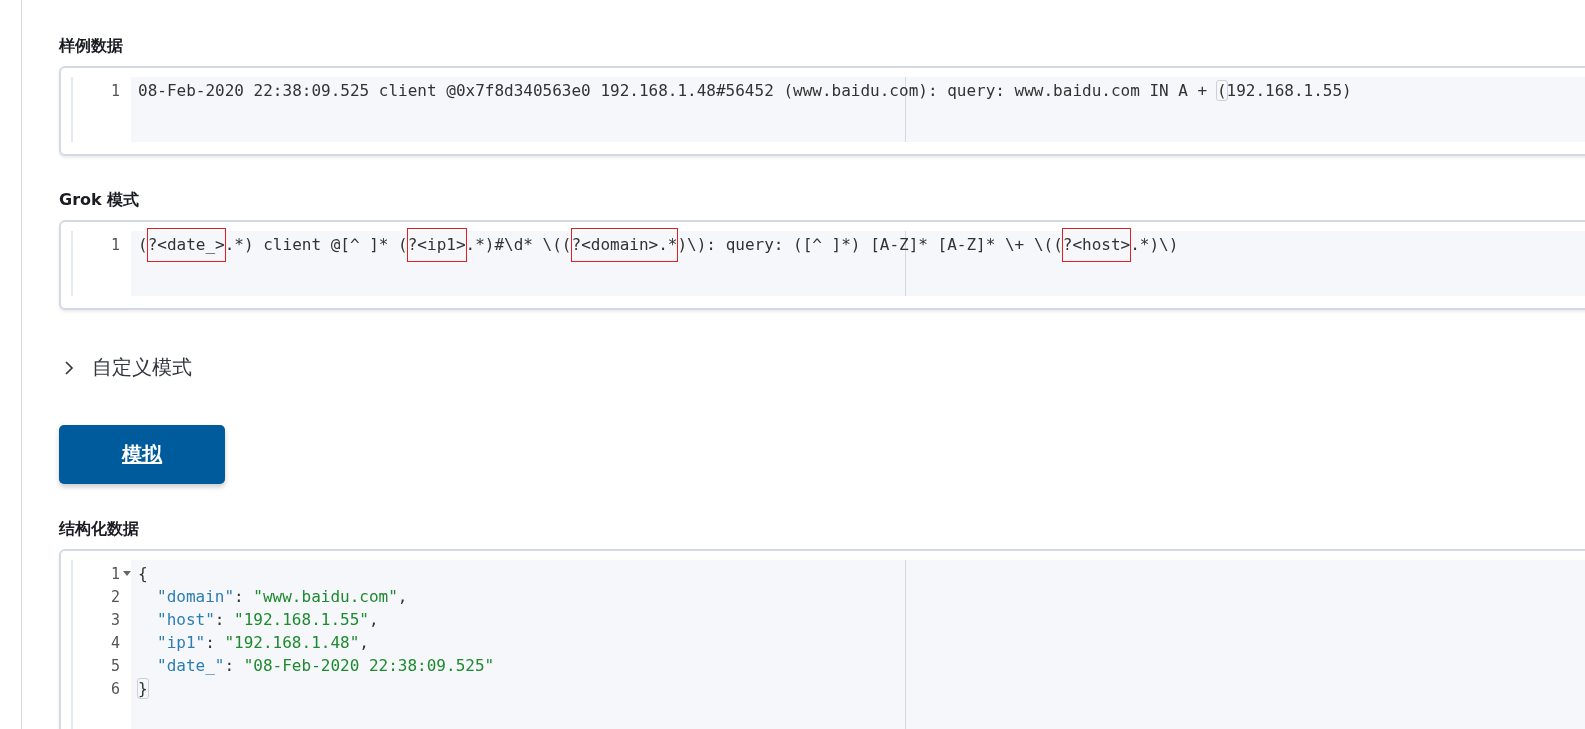 This screenshot has height=729, width=1585. Describe the element at coordinates (127, 573) in the screenshot. I see `fold-caret-icon` at that location.